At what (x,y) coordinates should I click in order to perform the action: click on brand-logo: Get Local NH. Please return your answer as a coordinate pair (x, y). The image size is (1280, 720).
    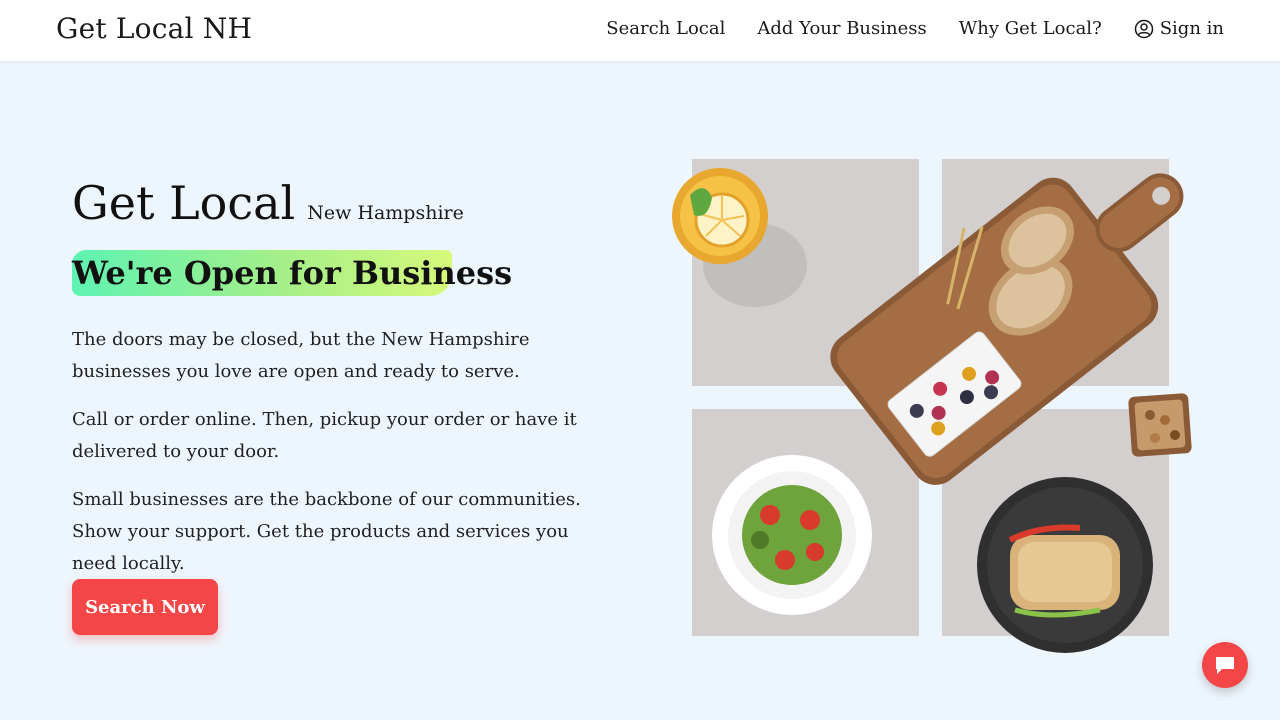
    Looking at the image, I should click on (154, 28).